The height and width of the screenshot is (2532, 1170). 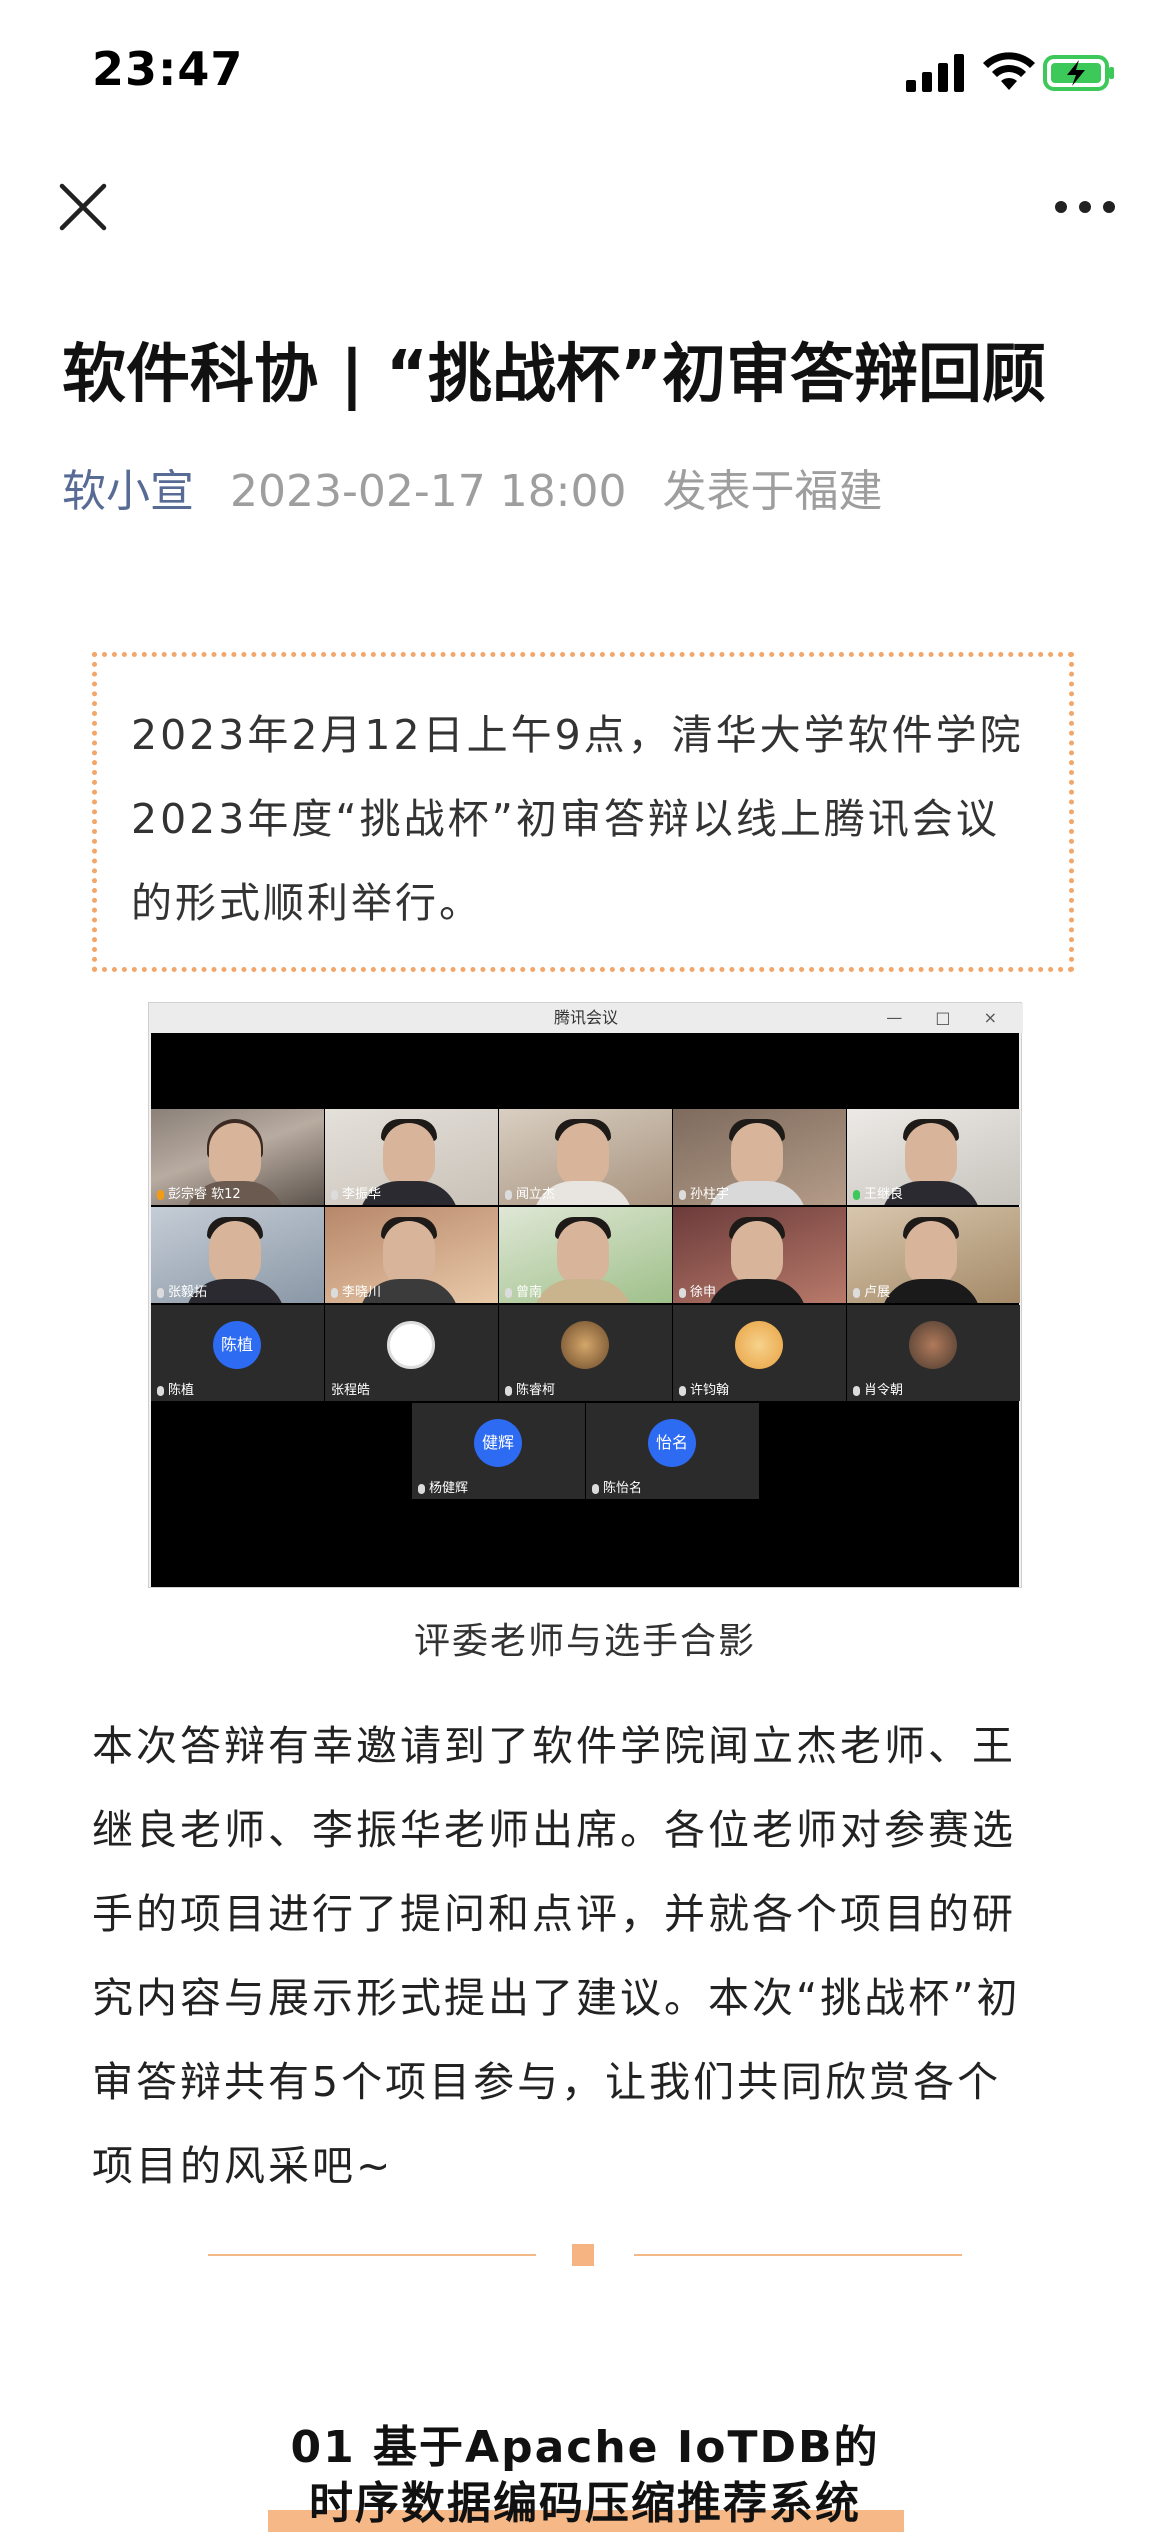 What do you see at coordinates (710, 1390) in the screenshot?
I see `participant-name-label: 许钧翰` at bounding box center [710, 1390].